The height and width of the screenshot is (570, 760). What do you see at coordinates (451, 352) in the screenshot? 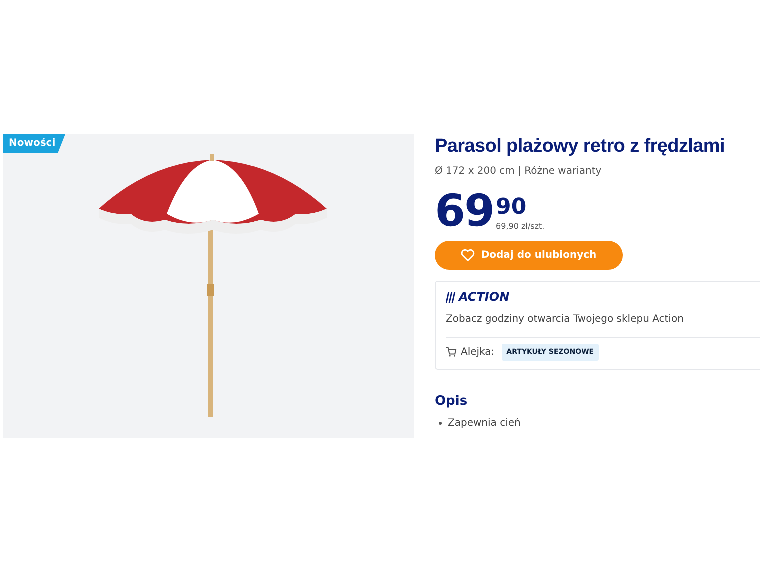
I see `cart-icon` at bounding box center [451, 352].